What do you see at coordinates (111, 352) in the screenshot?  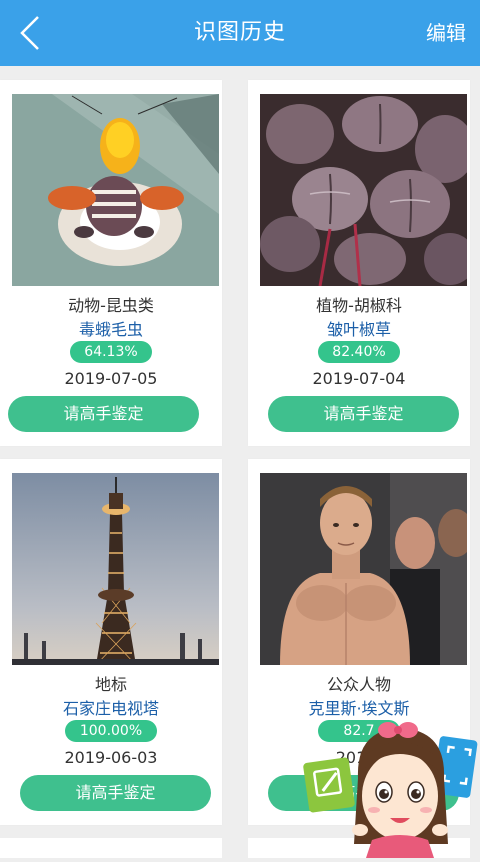 I see `confidence-badge: 64.13%` at bounding box center [111, 352].